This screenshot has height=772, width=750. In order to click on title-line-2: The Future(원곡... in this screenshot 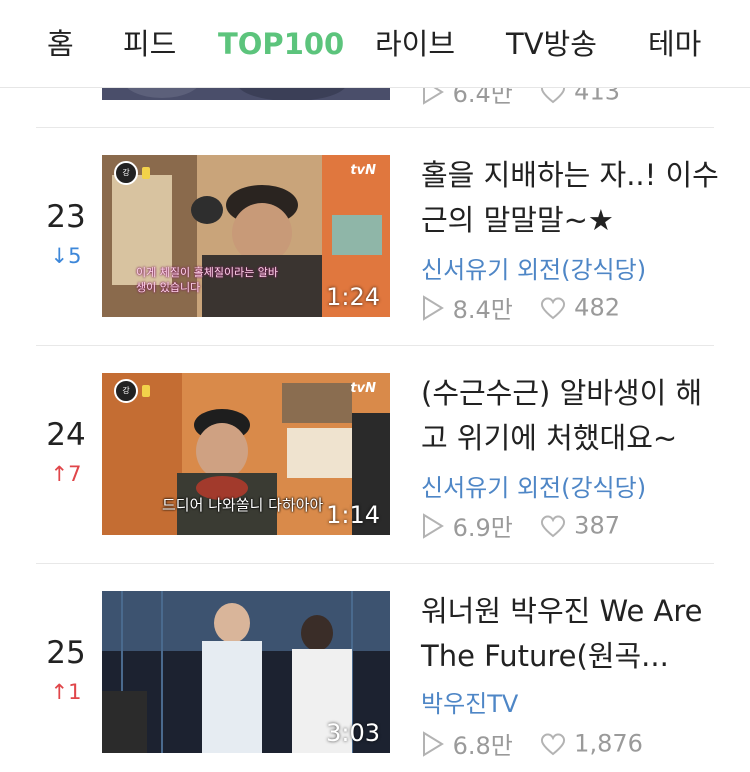, I will do `click(545, 656)`.